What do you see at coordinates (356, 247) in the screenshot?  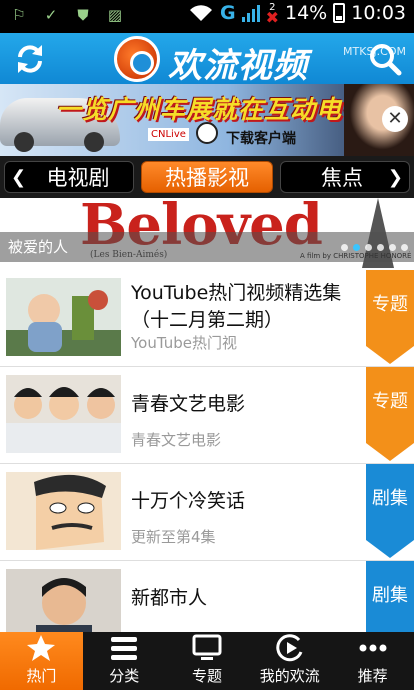 I see `carousel-dot-active` at bounding box center [356, 247].